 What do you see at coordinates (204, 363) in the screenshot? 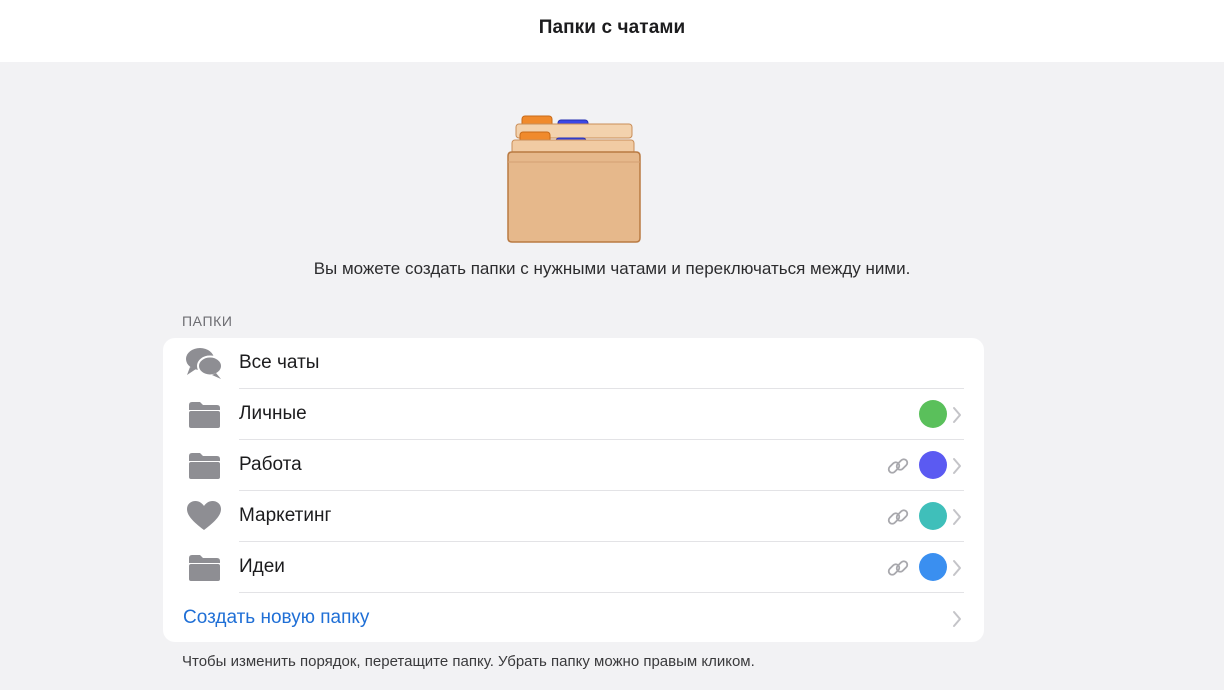
I see `chat-bubbles-icon` at bounding box center [204, 363].